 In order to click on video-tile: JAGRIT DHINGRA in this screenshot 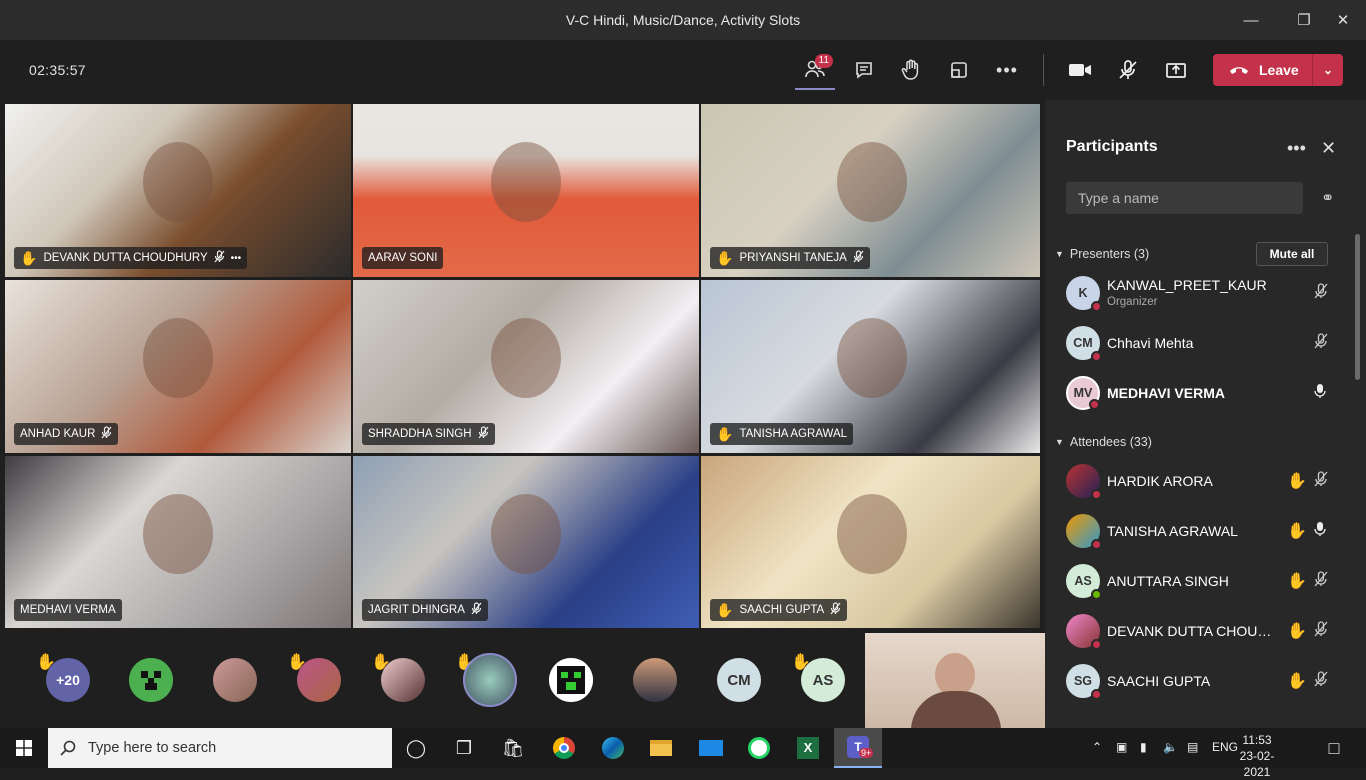, I will do `click(526, 542)`.